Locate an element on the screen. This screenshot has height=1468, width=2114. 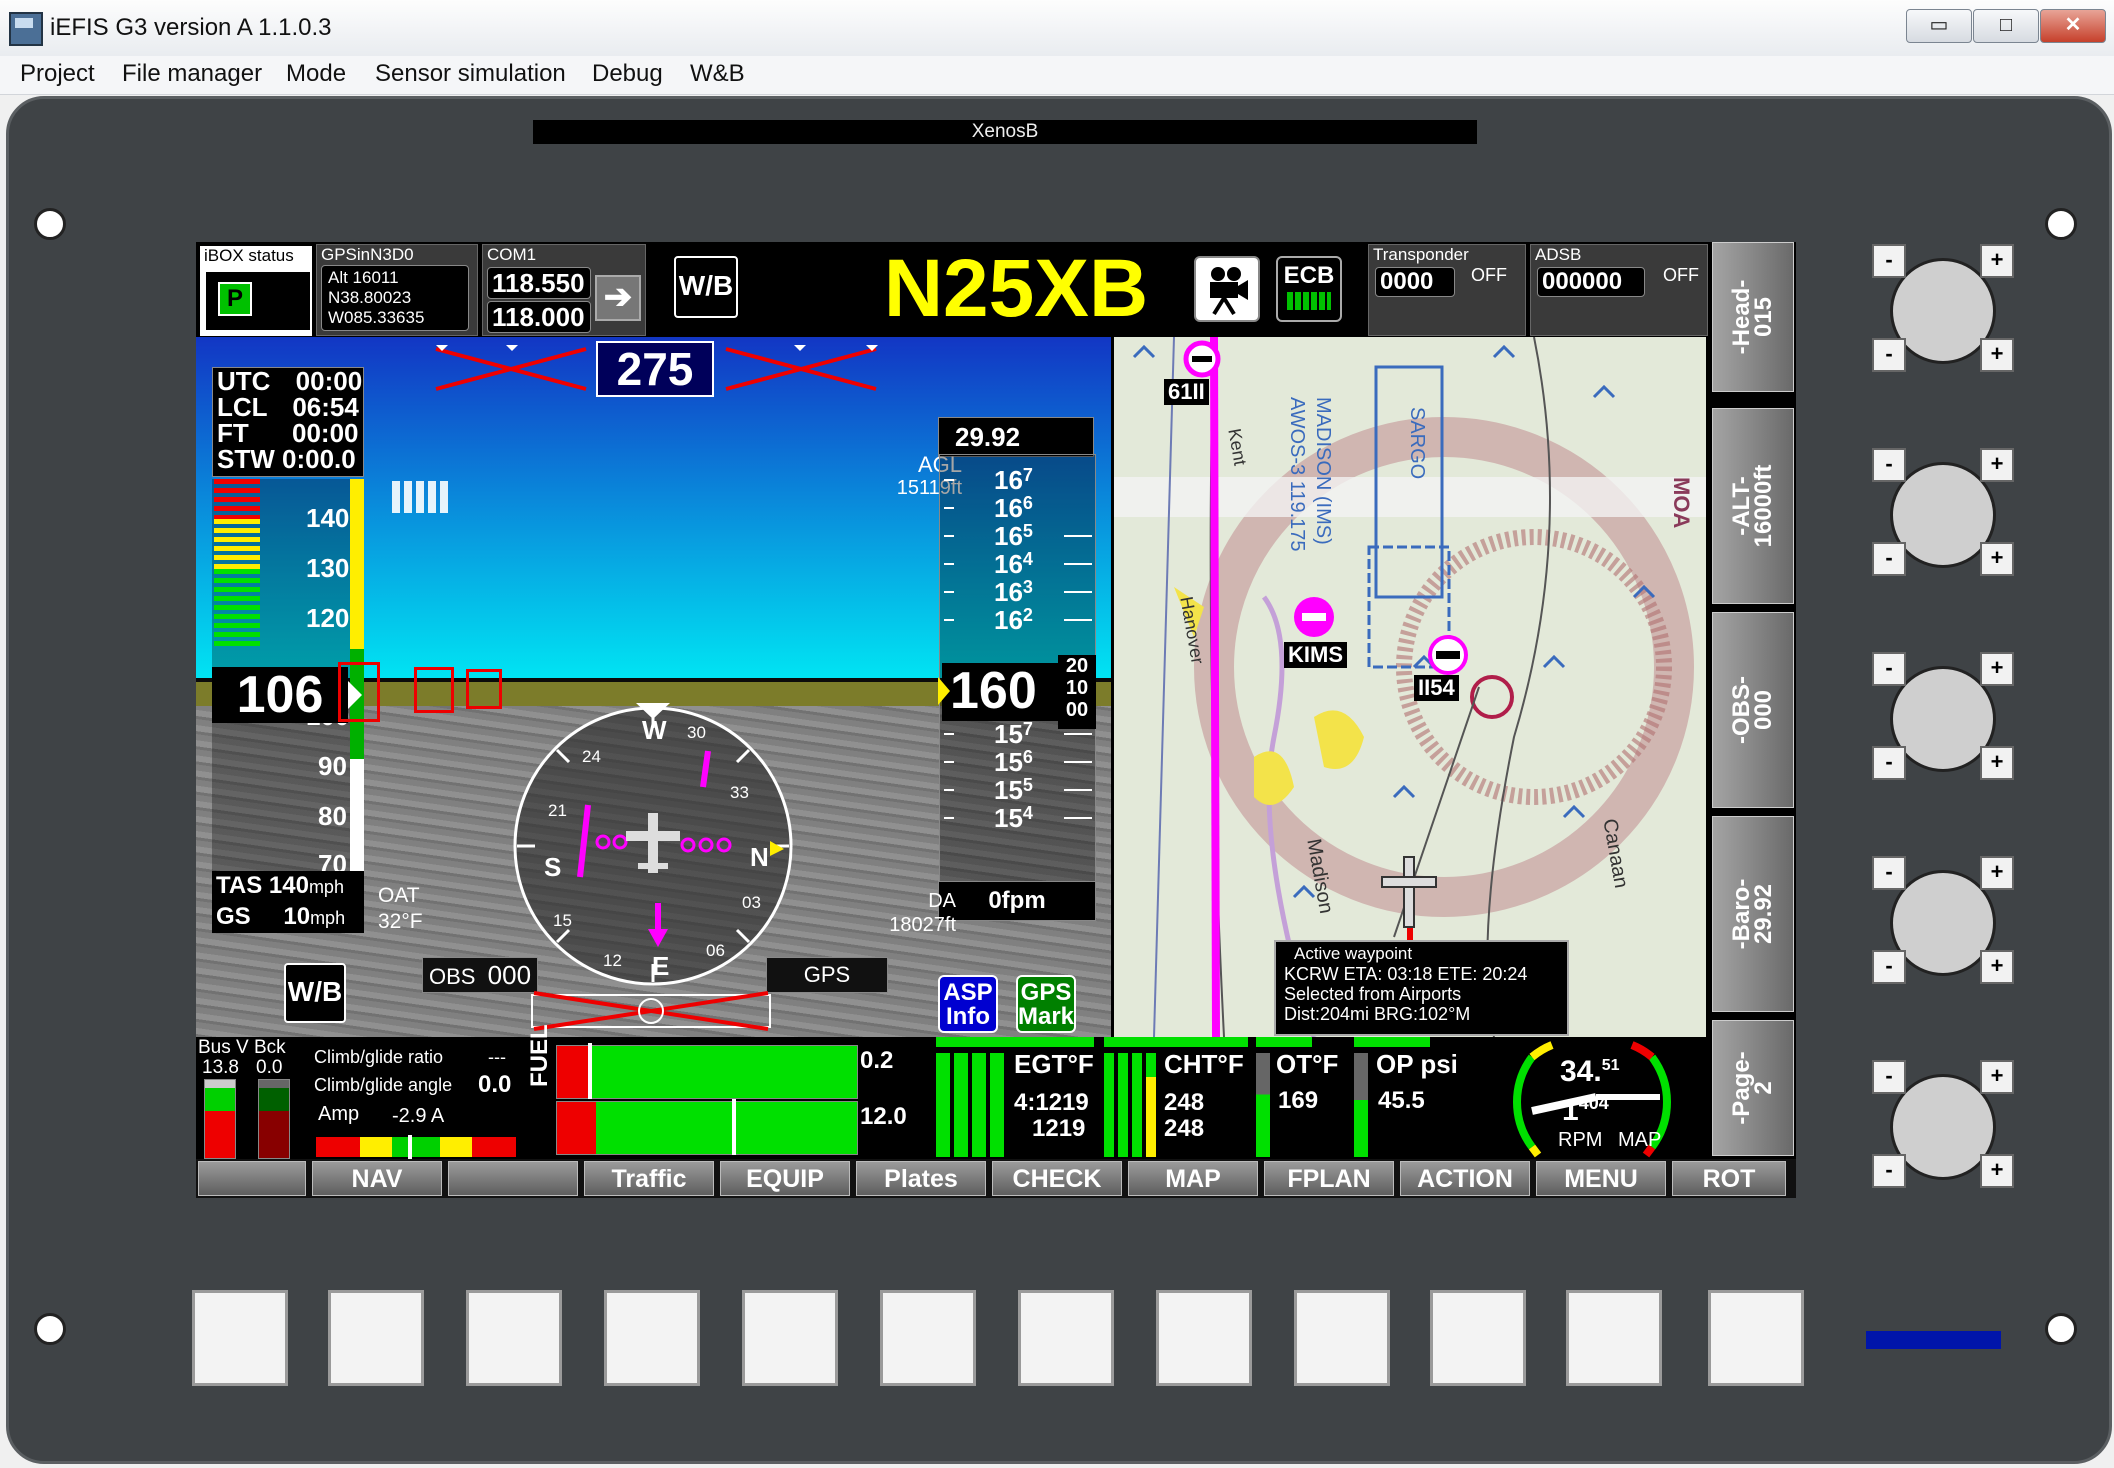
speed-tick: 90 is located at coordinates (332, 766).